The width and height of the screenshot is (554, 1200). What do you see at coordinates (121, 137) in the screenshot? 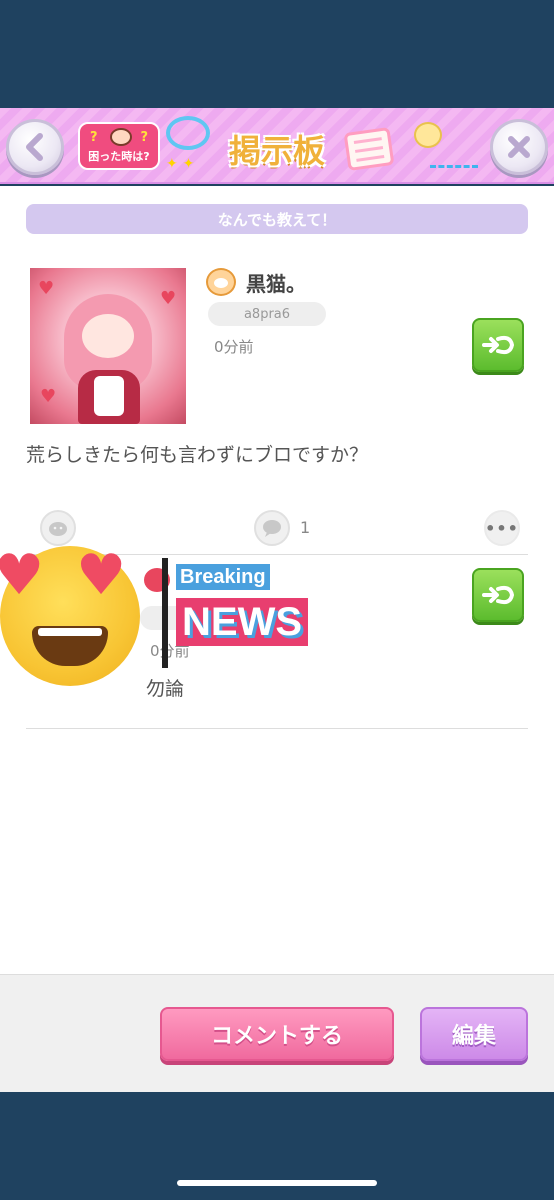
I see `mascot-icon` at bounding box center [121, 137].